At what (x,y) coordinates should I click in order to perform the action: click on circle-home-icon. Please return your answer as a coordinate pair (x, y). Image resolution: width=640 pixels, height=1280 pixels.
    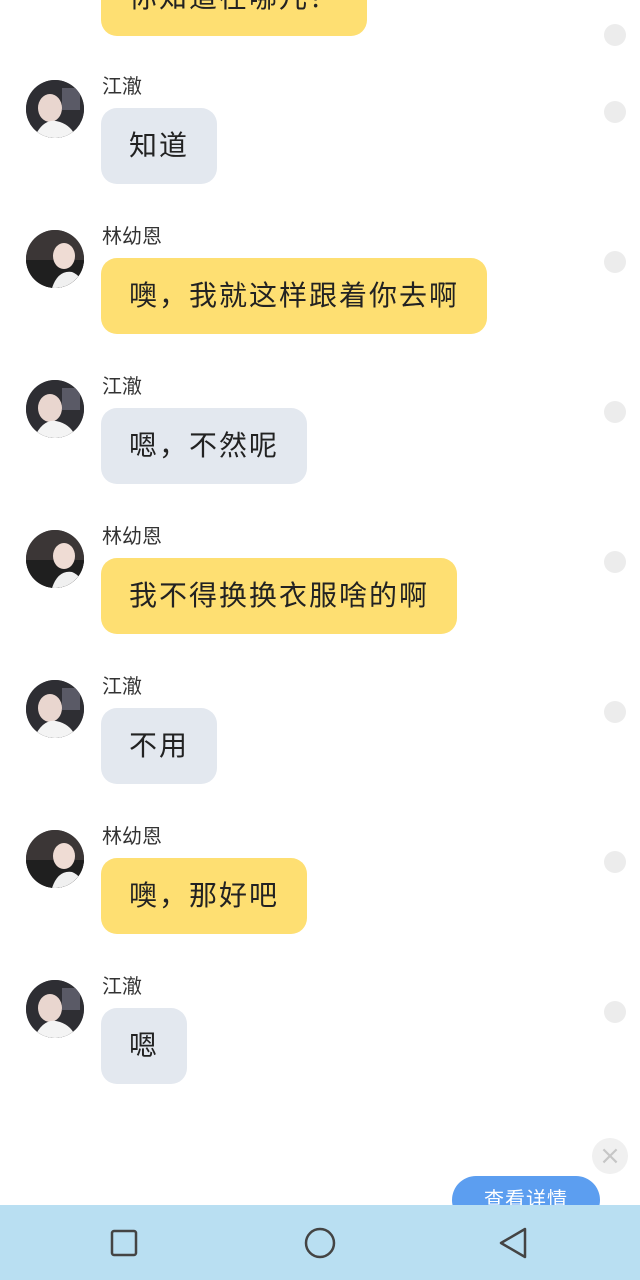
    Looking at the image, I should click on (320, 1243).